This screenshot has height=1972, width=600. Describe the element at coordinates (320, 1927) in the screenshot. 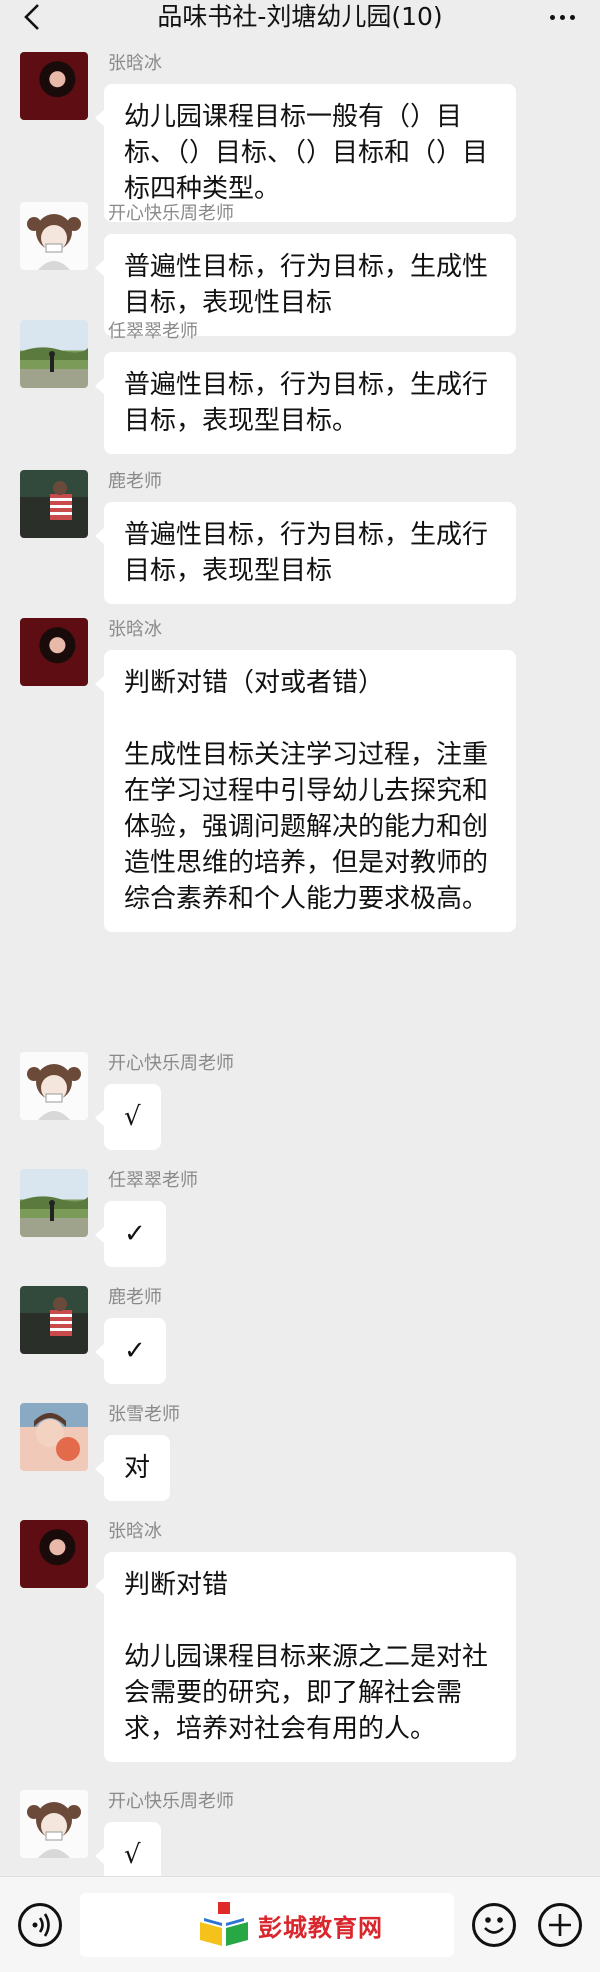

I see `watermark-text: 彭城教育网` at that location.